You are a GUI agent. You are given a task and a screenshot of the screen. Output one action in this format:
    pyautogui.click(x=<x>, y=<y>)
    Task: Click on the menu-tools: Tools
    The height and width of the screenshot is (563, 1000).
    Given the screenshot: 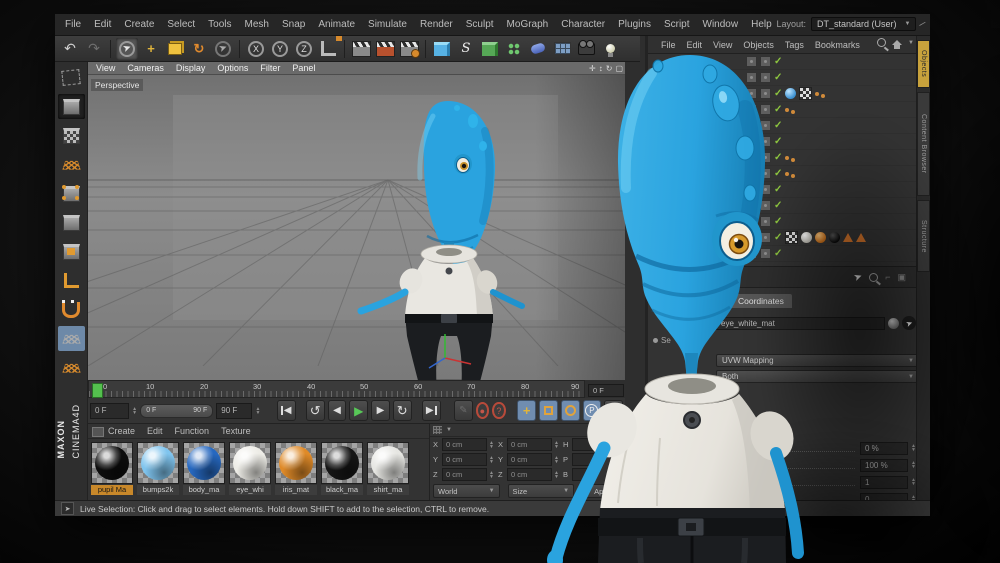 What is the action you would take?
    pyautogui.click(x=219, y=24)
    